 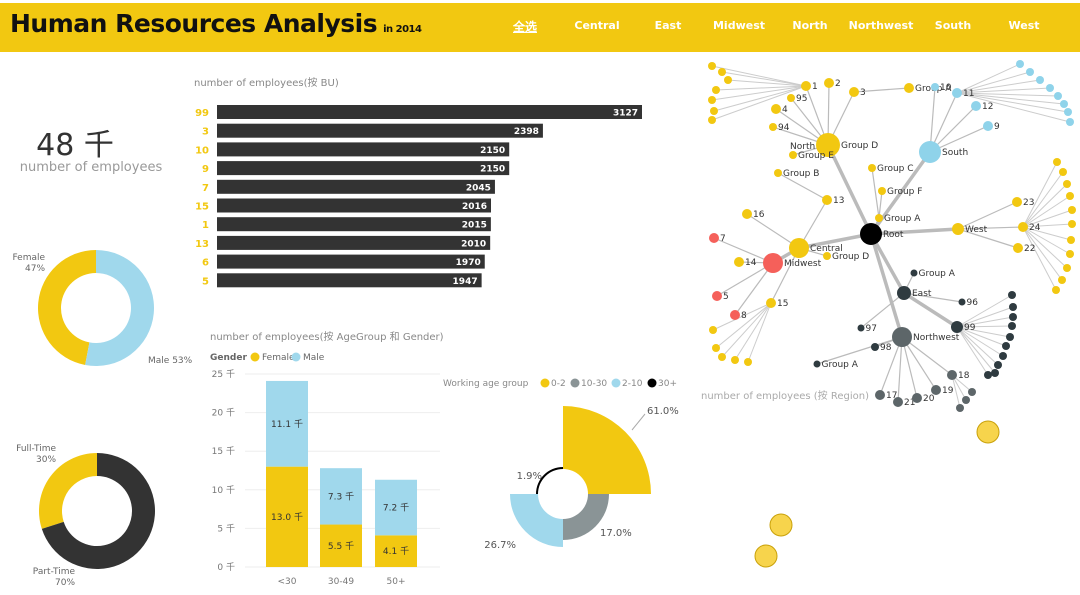 What do you see at coordinates (1023, 25) in the screenshot?
I see `region-filter-7: West` at bounding box center [1023, 25].